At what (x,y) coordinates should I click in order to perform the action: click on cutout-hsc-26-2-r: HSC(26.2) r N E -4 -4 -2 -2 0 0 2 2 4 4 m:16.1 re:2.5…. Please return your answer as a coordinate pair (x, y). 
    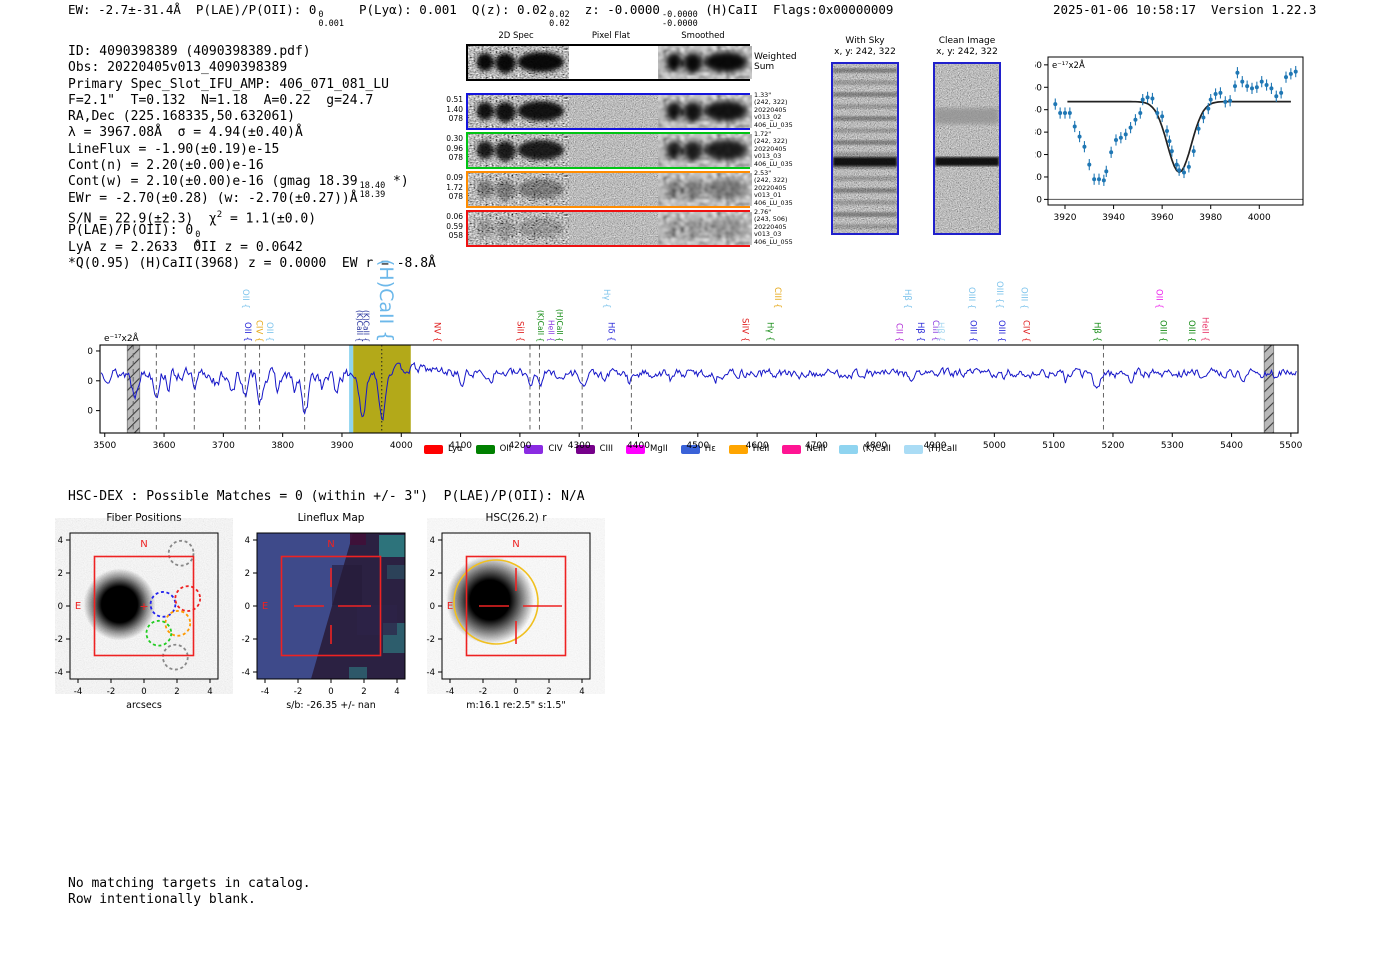
    Looking at the image, I should click on (509, 611).